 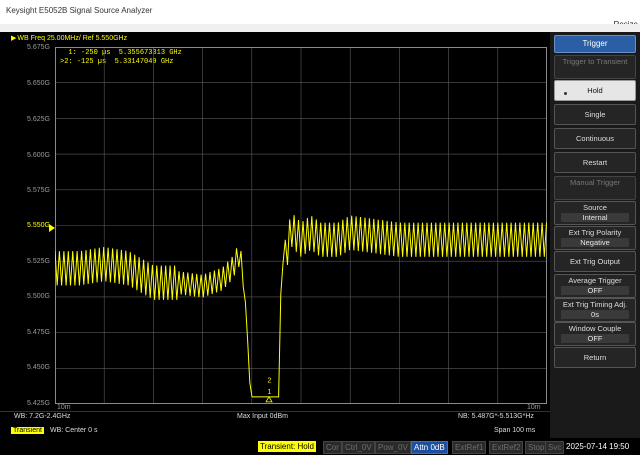 I want to click on transient-tag: Transient, so click(x=27, y=430).